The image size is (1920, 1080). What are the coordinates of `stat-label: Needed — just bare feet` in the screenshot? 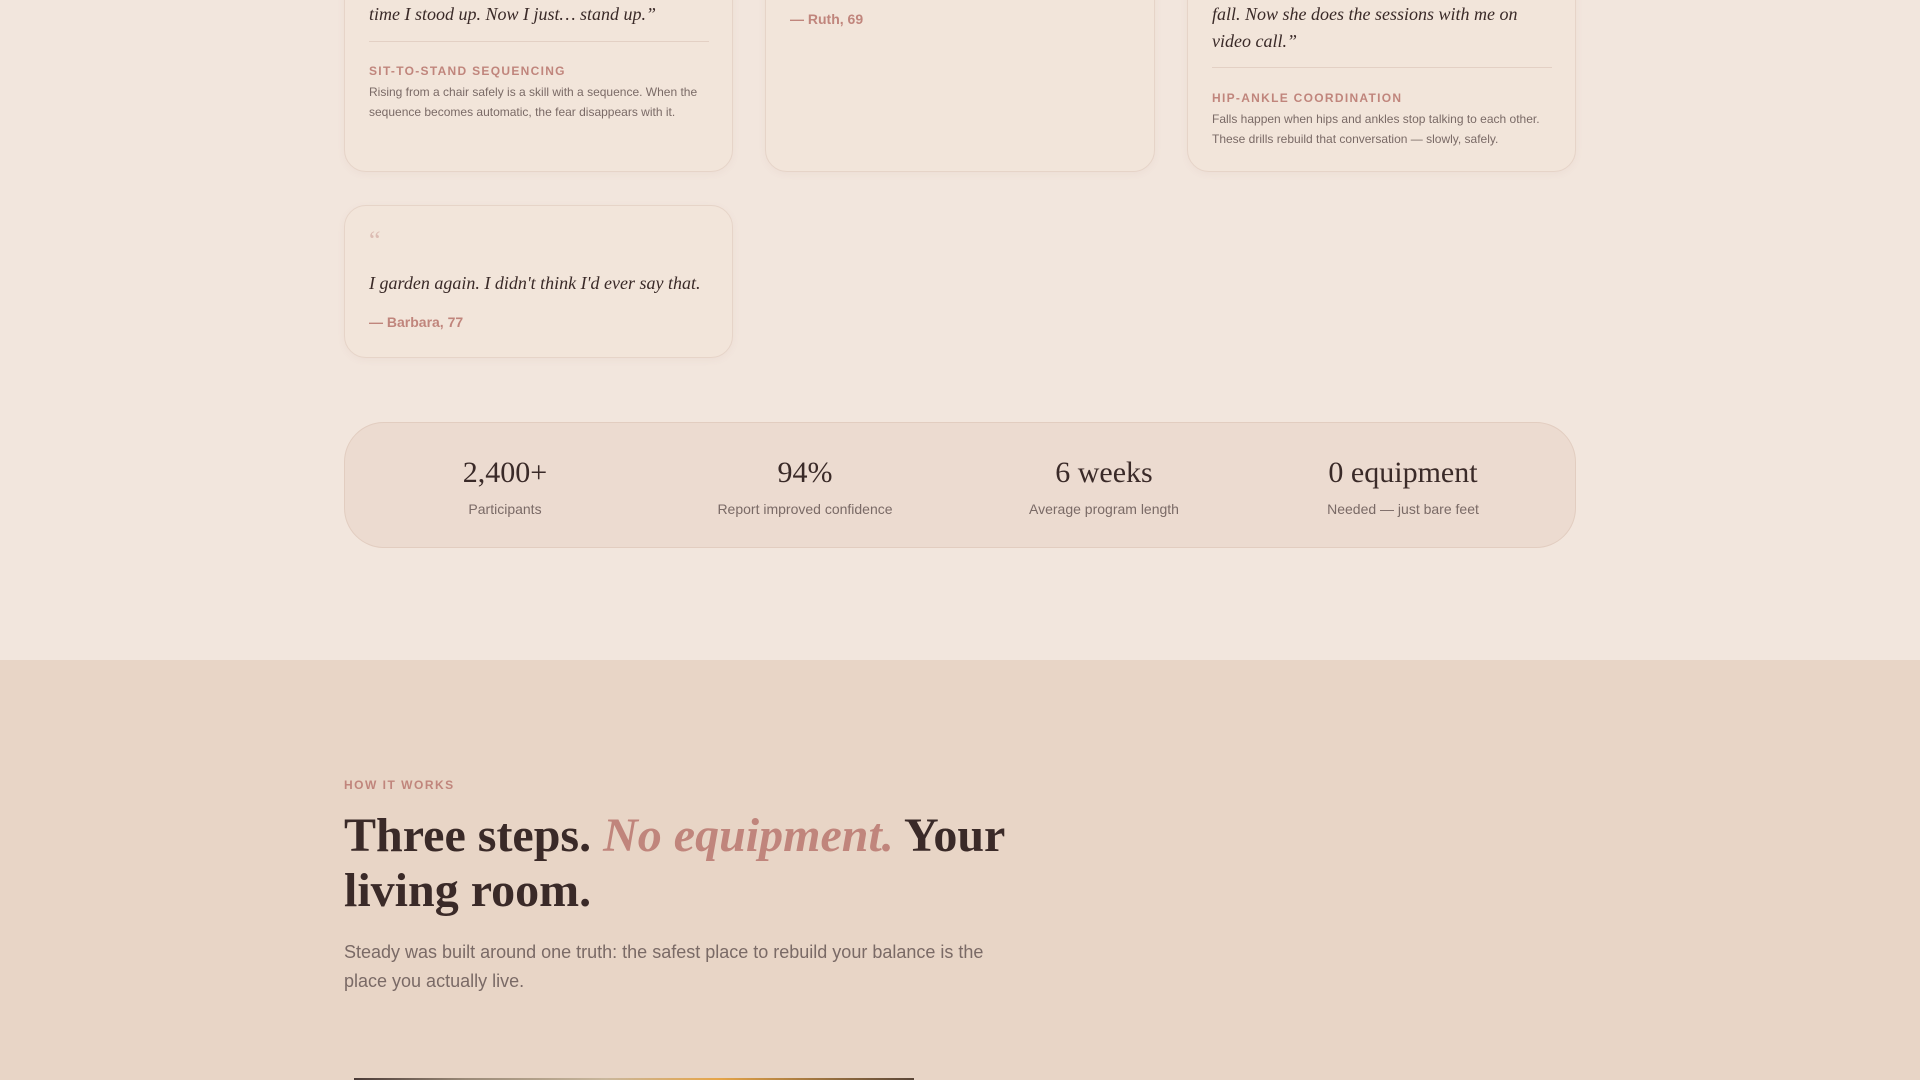 It's located at (1403, 509).